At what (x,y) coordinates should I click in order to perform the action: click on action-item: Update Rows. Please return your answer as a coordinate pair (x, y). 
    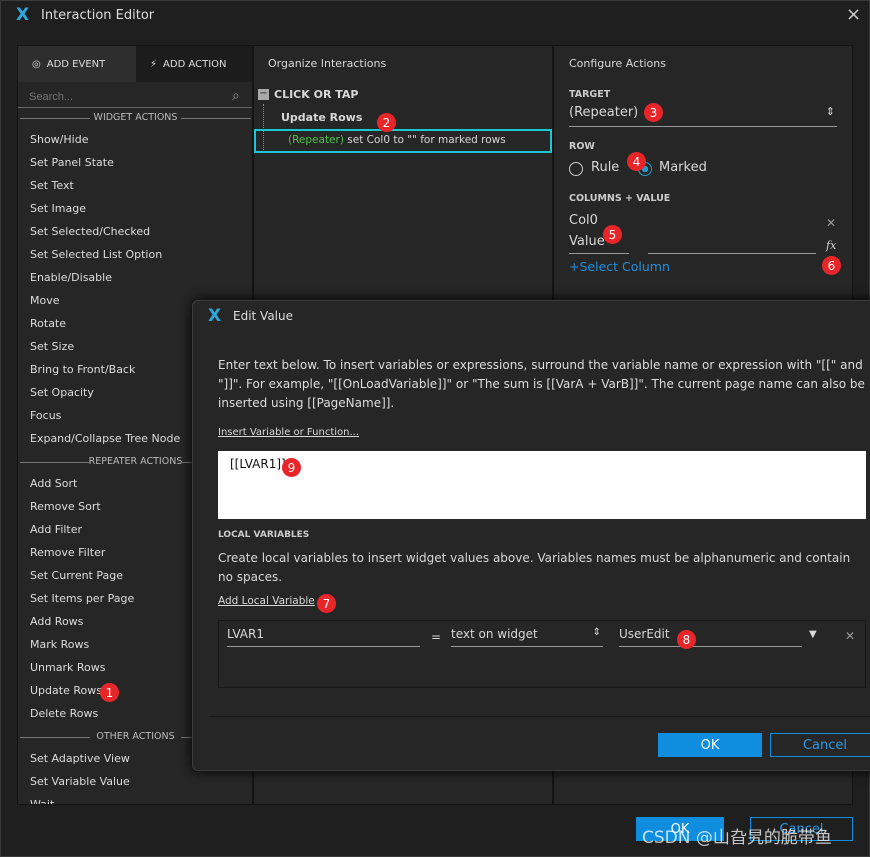
    Looking at the image, I should click on (66, 690).